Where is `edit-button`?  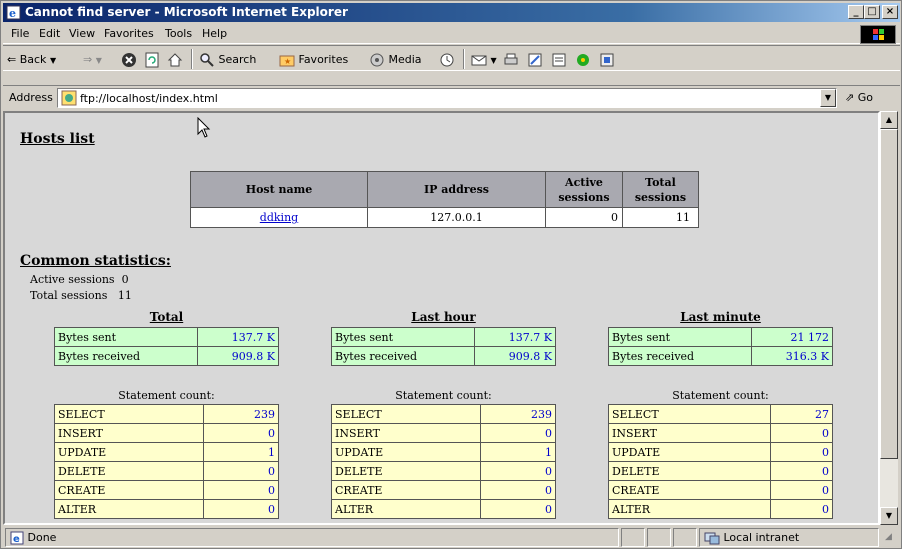 edit-button is located at coordinates (535, 59).